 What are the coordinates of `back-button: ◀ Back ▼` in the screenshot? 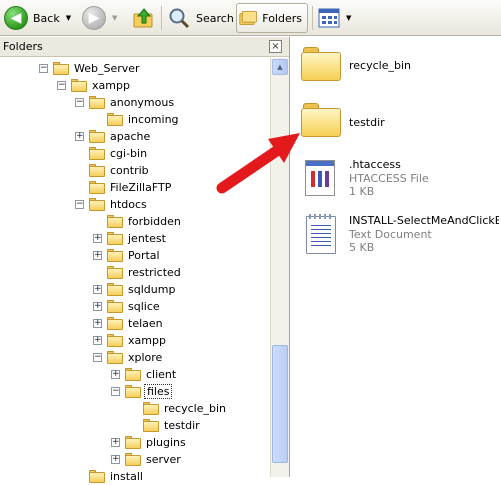 It's located at (37, 18).